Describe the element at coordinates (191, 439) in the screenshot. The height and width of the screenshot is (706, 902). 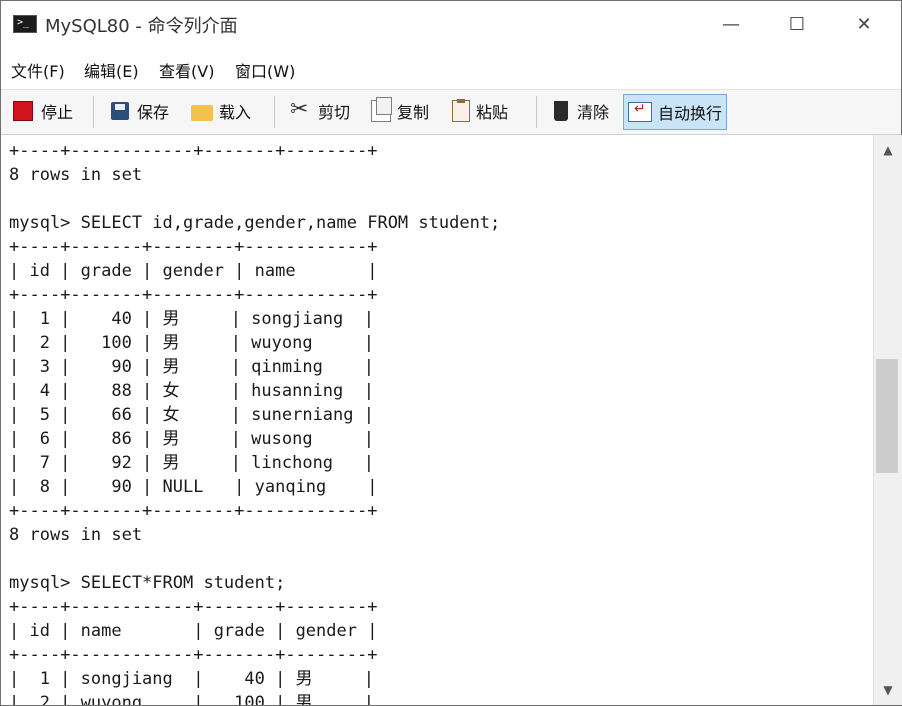
I see `console-line: | 6 | 86 | 男 | wusong |` at that location.